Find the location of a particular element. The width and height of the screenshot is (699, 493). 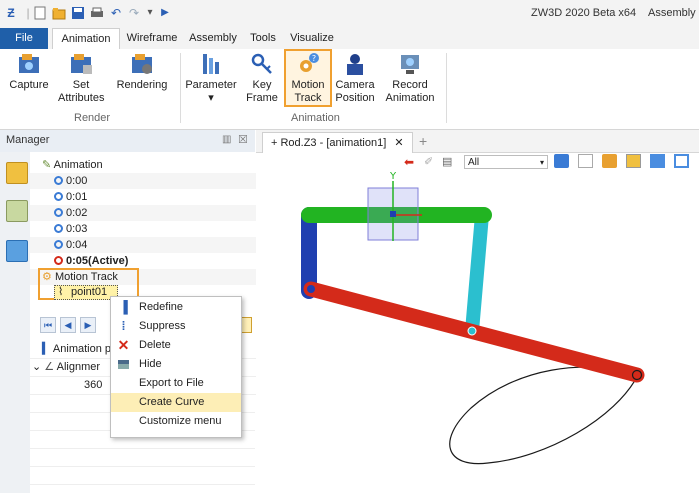

assembly-manager-icon is located at coordinates (17, 173).